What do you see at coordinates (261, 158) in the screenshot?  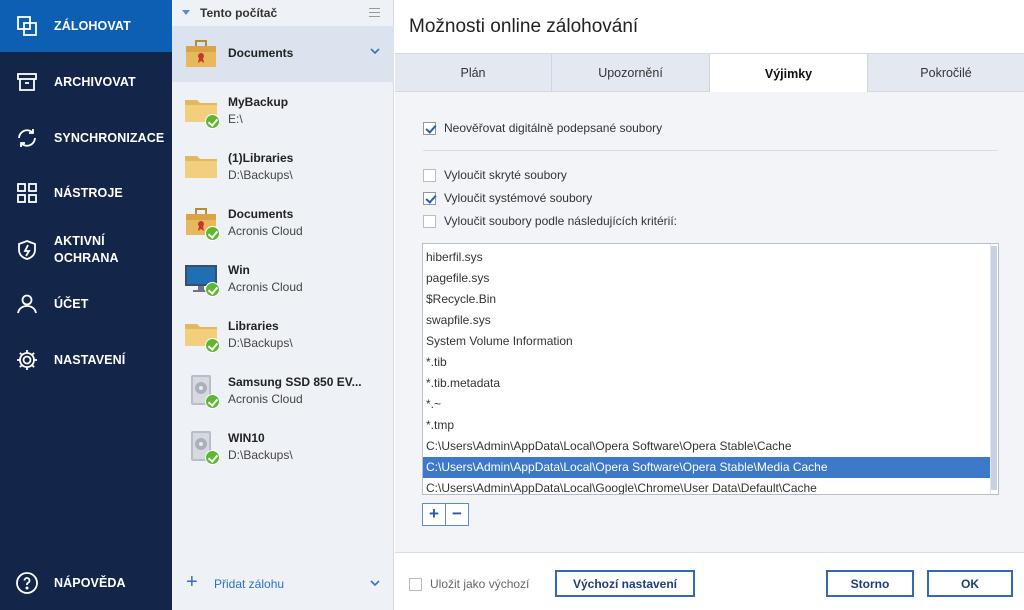 I see `backup-item-name: (1)Libraries` at bounding box center [261, 158].